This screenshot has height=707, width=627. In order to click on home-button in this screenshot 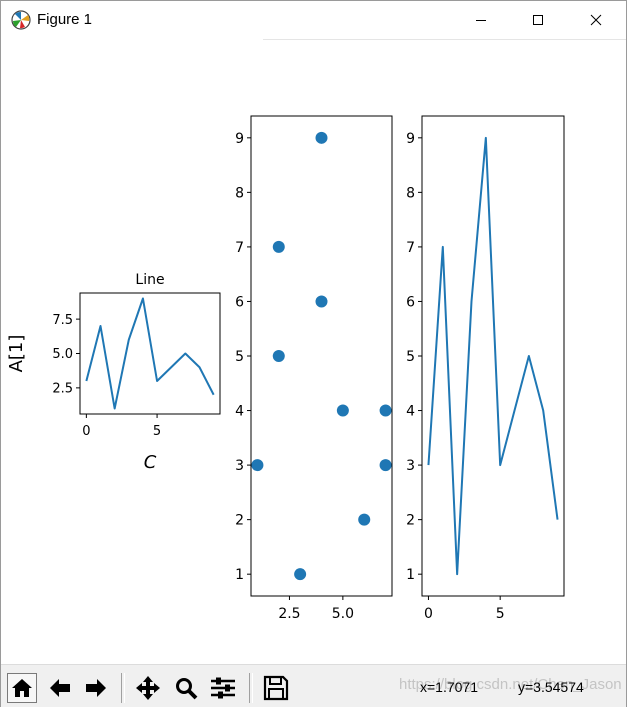, I will do `click(22, 688)`.